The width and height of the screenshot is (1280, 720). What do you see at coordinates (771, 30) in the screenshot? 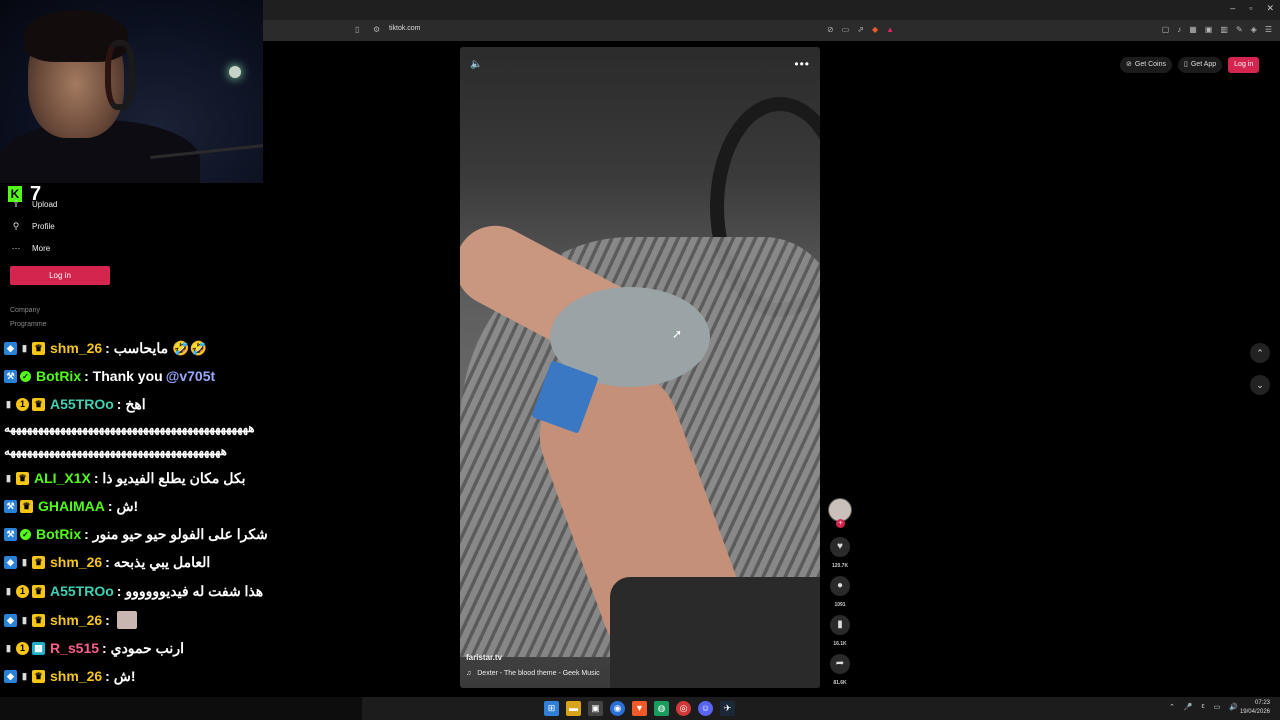
I see `address-bar: ▯ ⚙ tiktok.com ⊘ ▭ ⇗ ◆ ▲ ▢ ♪ ▦ ▣ ▥ ✎ ◈ ☰` at bounding box center [771, 30].